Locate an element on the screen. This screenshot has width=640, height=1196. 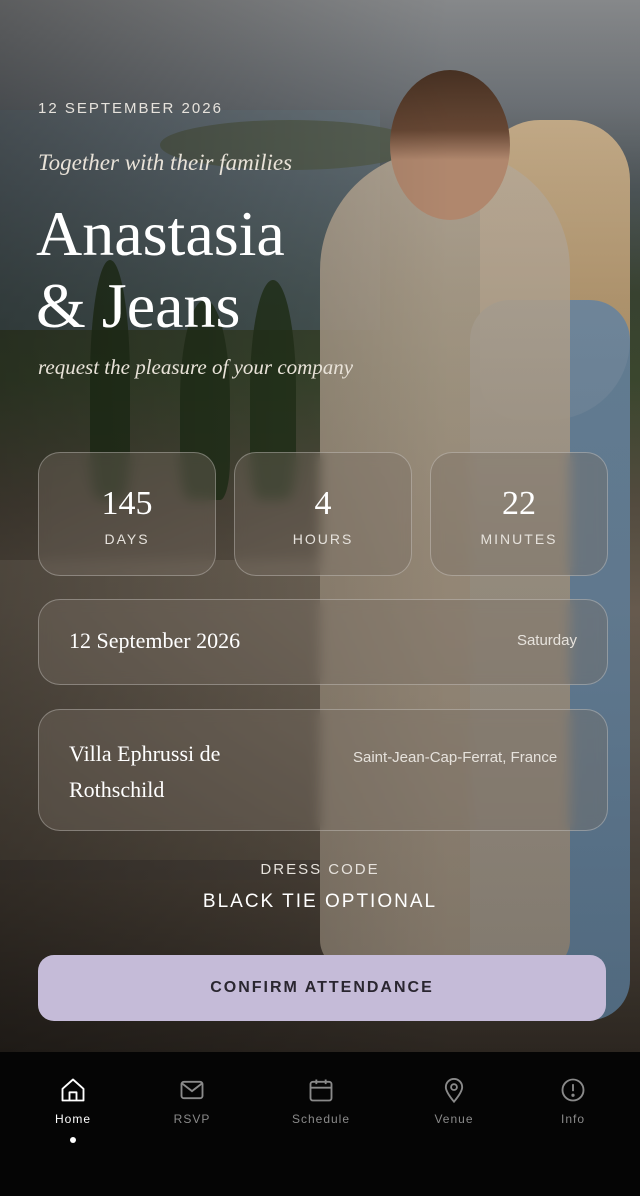
nav-label: Info is located at coordinates (572, 1119).